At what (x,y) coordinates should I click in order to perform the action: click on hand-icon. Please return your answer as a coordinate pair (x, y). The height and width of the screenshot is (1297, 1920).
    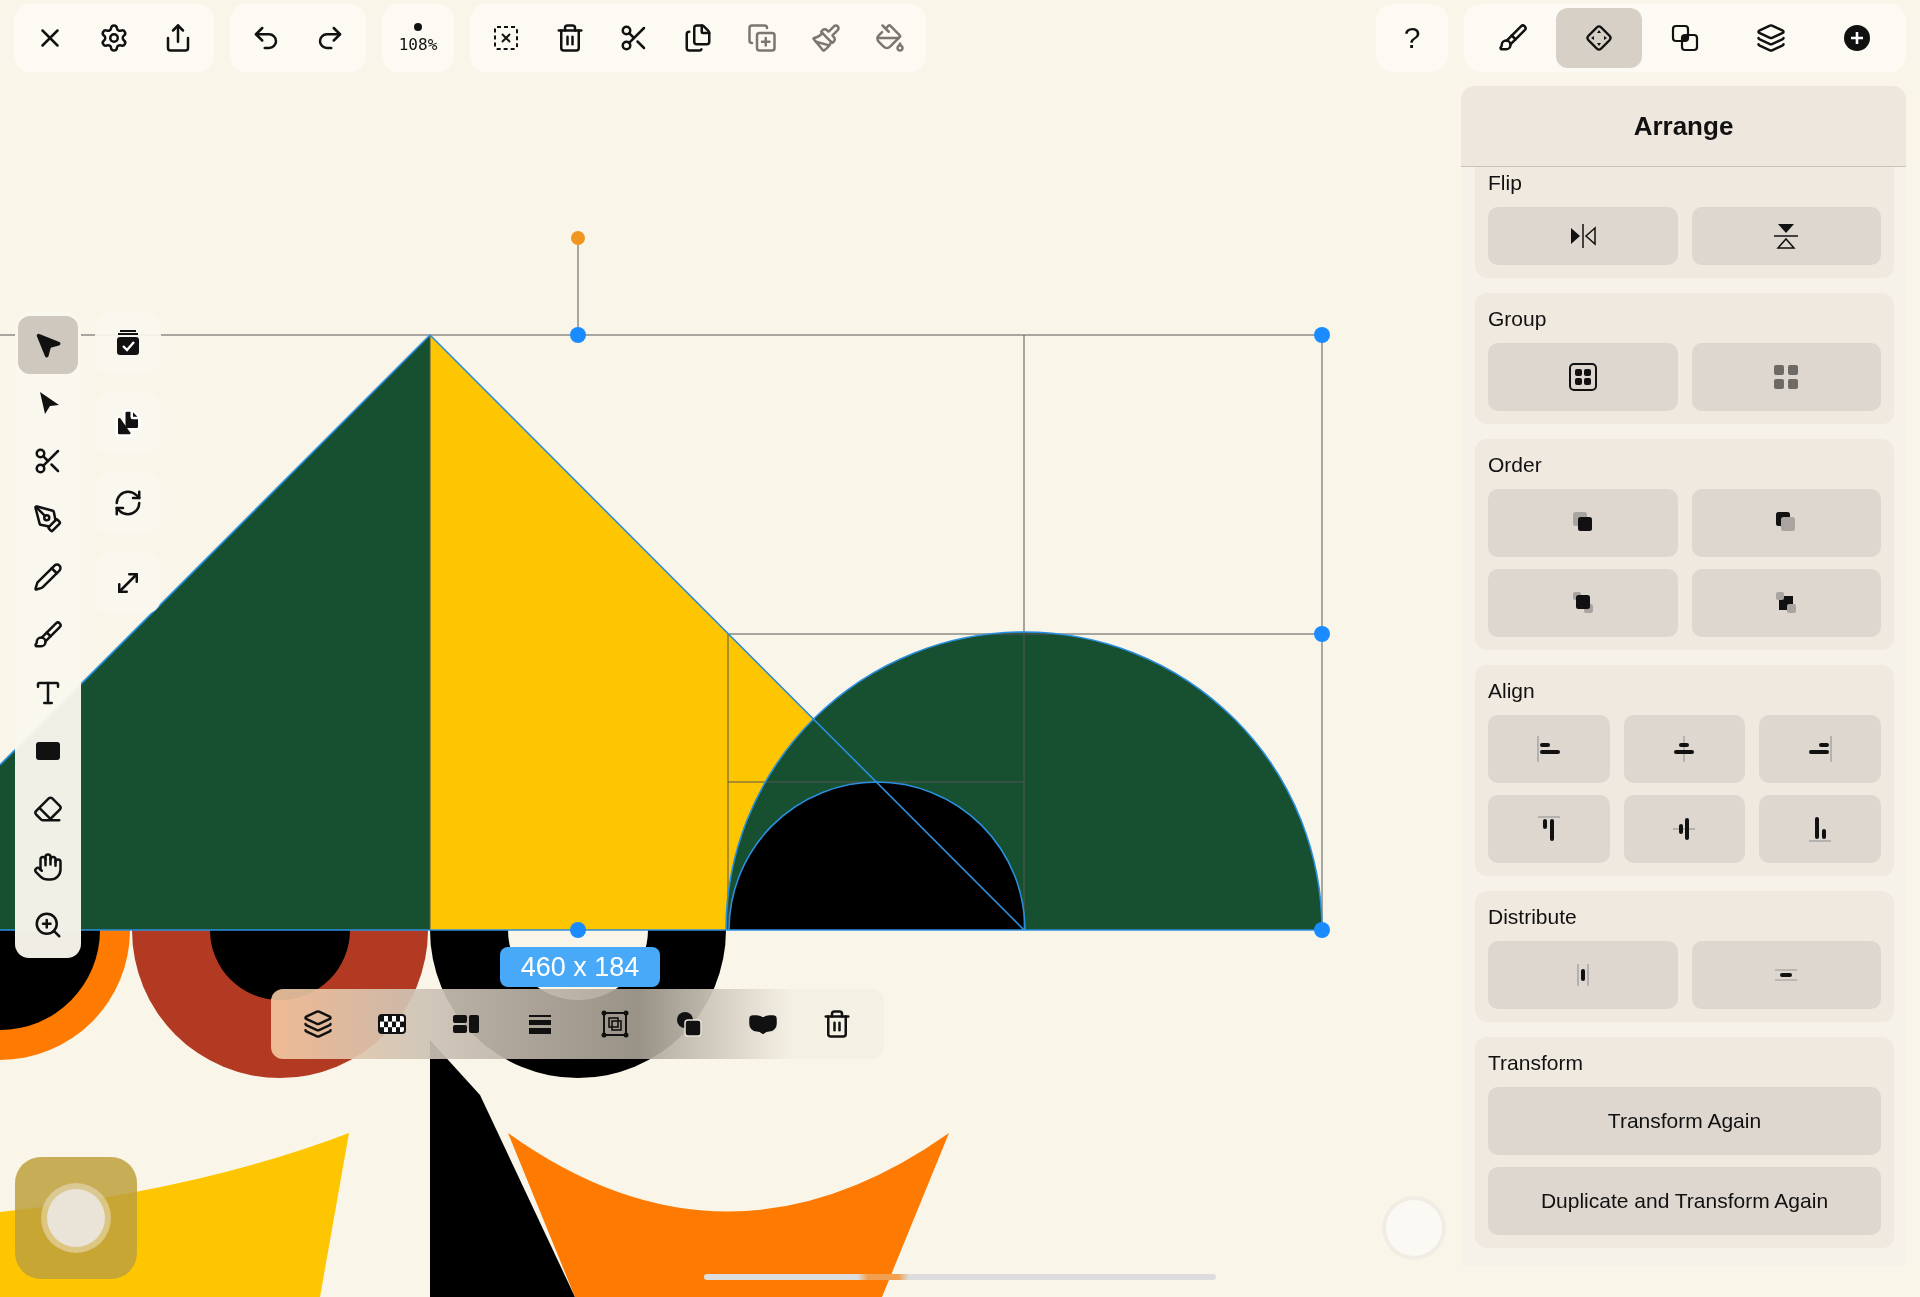
    Looking at the image, I should click on (48, 867).